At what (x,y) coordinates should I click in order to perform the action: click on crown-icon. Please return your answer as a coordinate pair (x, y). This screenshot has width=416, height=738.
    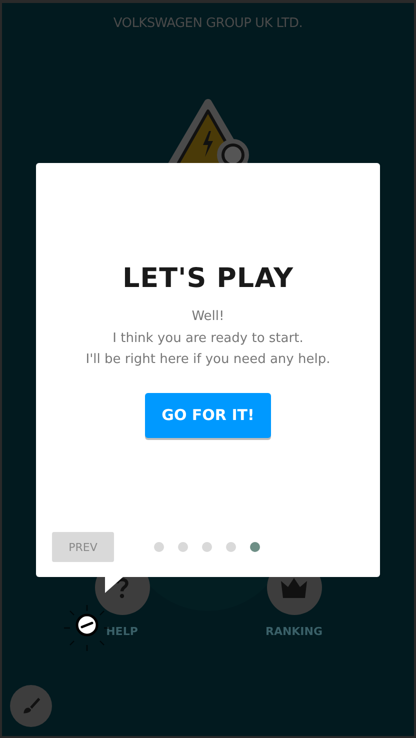
    Looking at the image, I should click on (294, 587).